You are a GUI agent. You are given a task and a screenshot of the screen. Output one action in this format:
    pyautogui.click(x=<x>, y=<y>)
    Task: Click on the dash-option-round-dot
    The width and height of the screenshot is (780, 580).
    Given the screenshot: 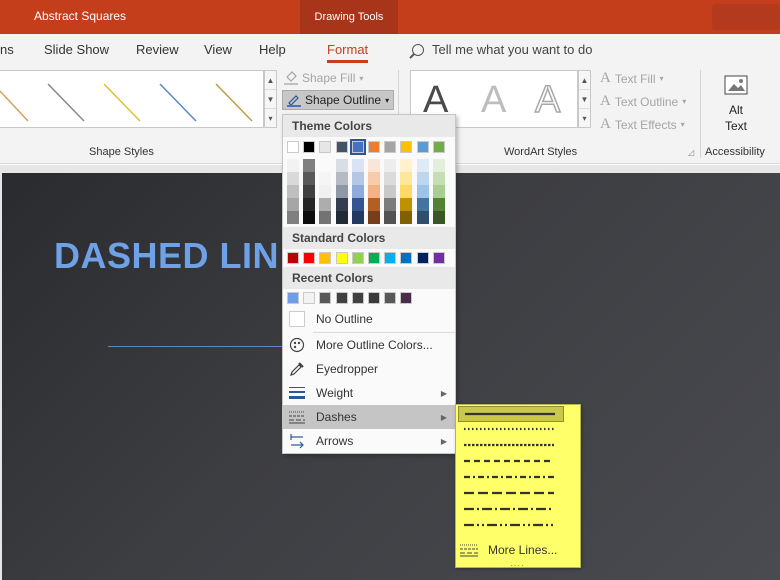 What is the action you would take?
    pyautogui.click(x=511, y=430)
    